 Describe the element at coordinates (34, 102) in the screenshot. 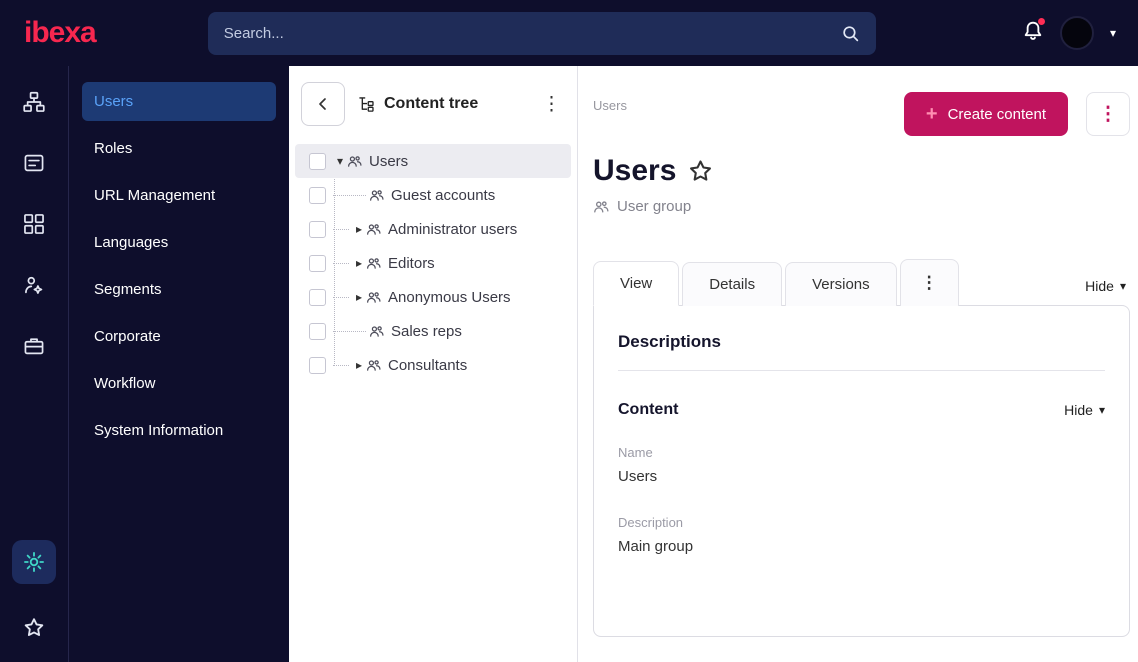

I see `content-structure-icon` at that location.